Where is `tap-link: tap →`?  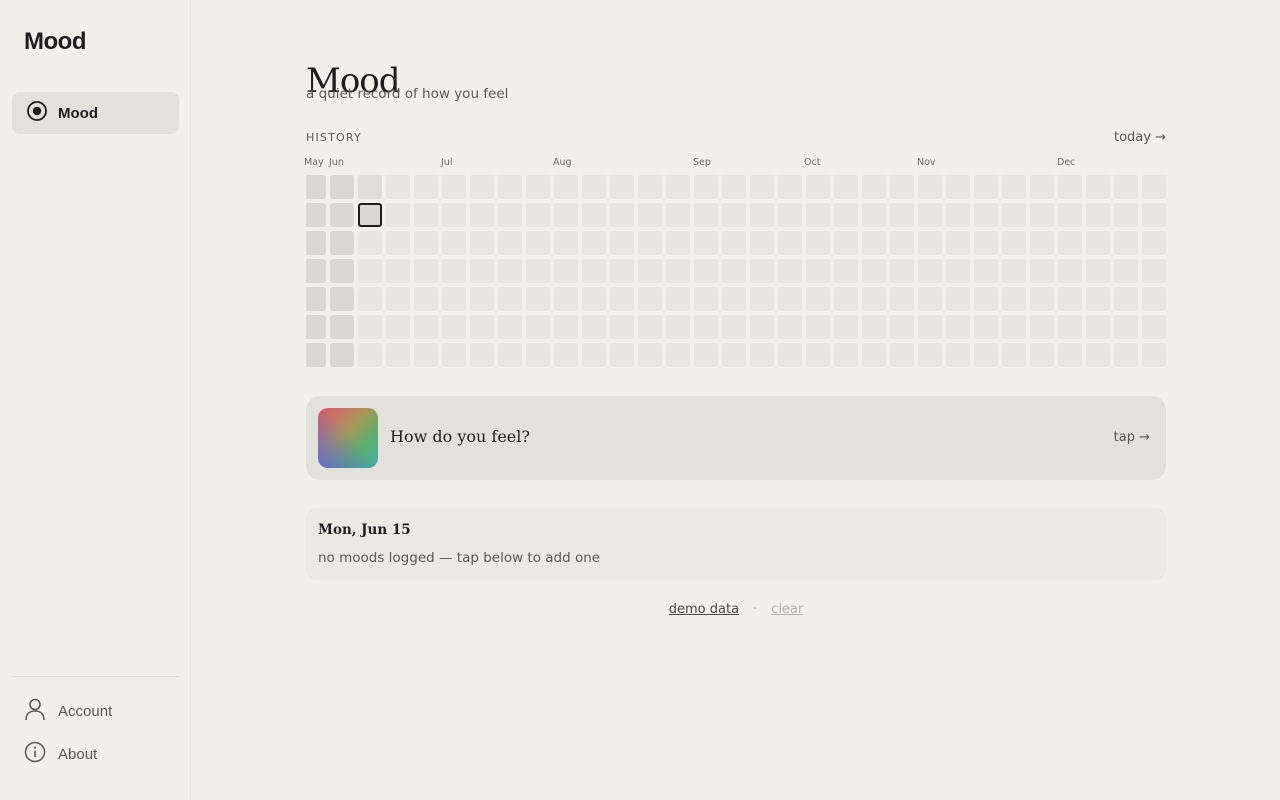 tap-link: tap → is located at coordinates (1132, 437).